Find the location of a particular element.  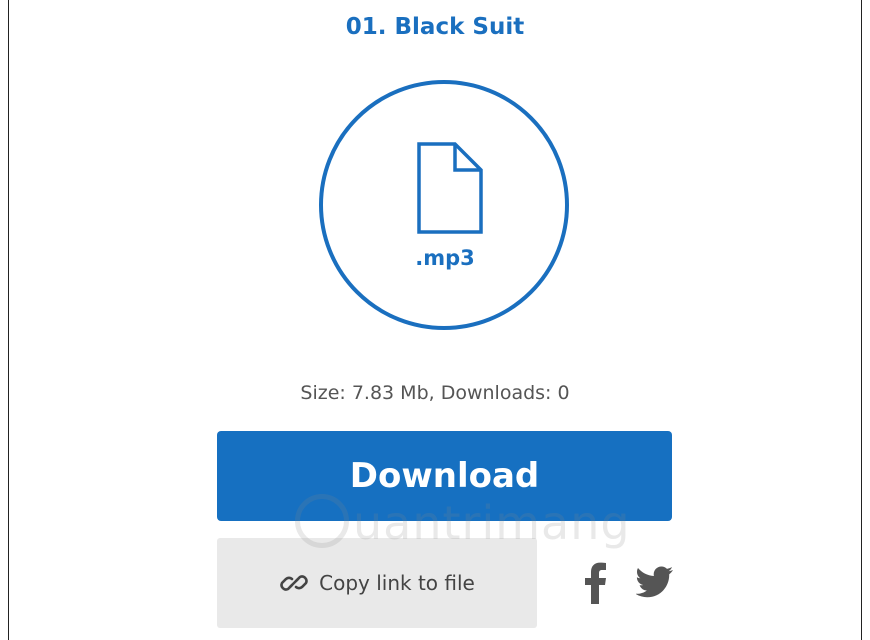

file-icon is located at coordinates (450, 188).